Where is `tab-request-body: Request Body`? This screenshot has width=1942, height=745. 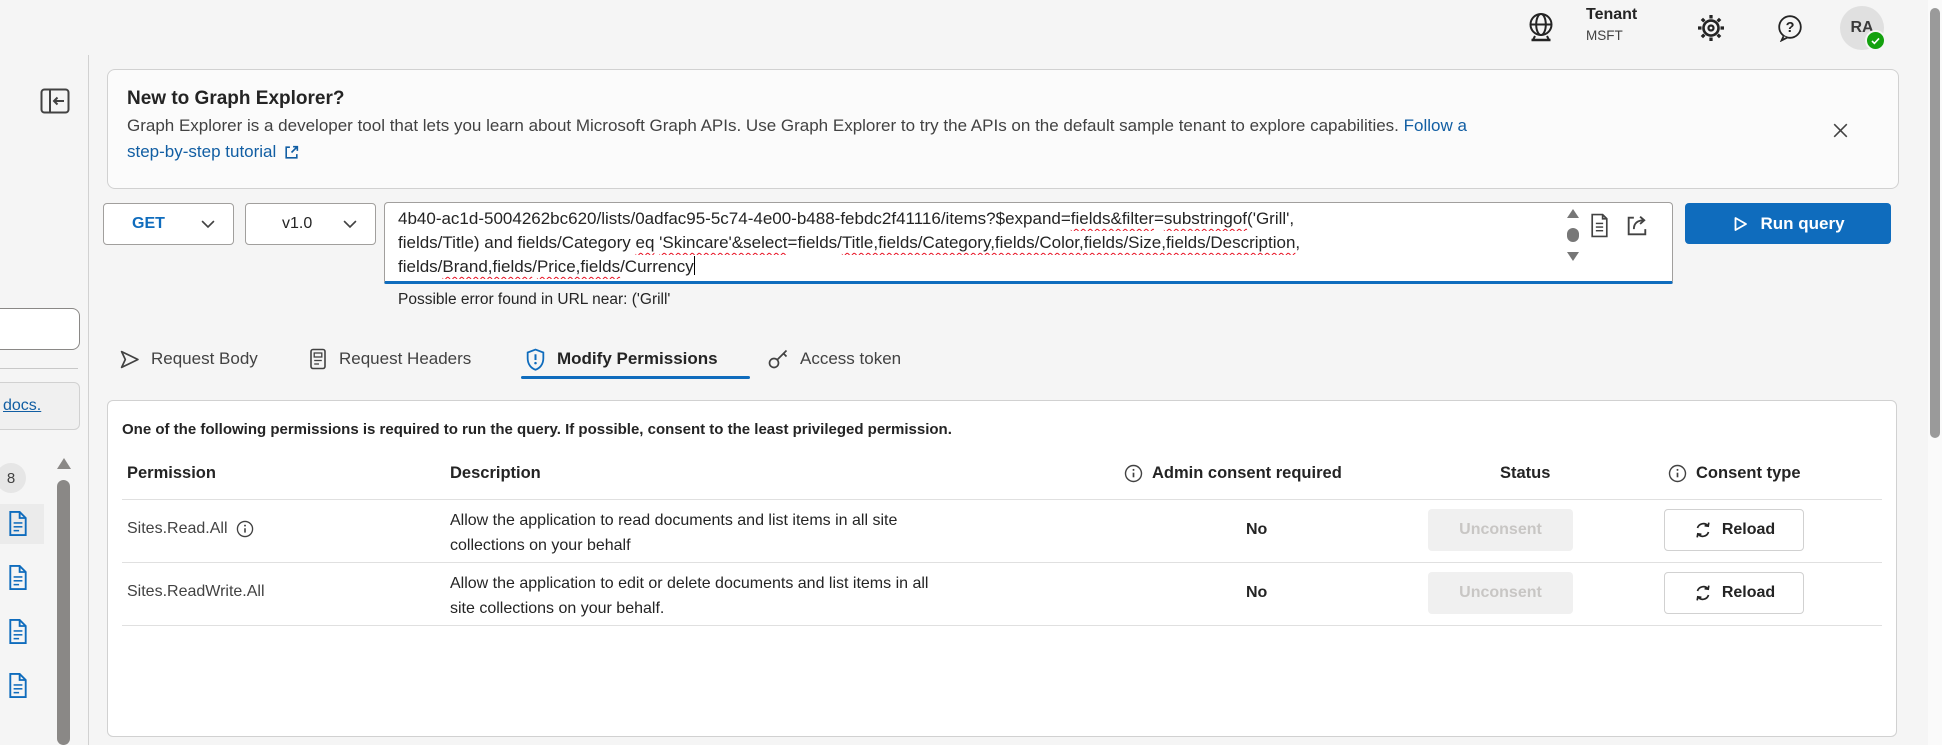 tab-request-body: Request Body is located at coordinates (188, 359).